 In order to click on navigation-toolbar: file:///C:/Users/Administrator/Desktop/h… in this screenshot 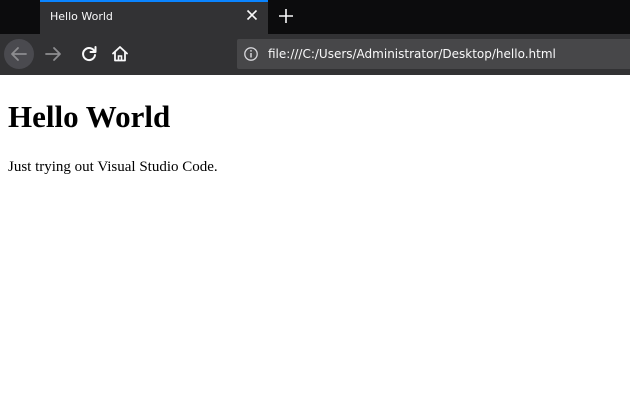, I will do `click(315, 54)`.